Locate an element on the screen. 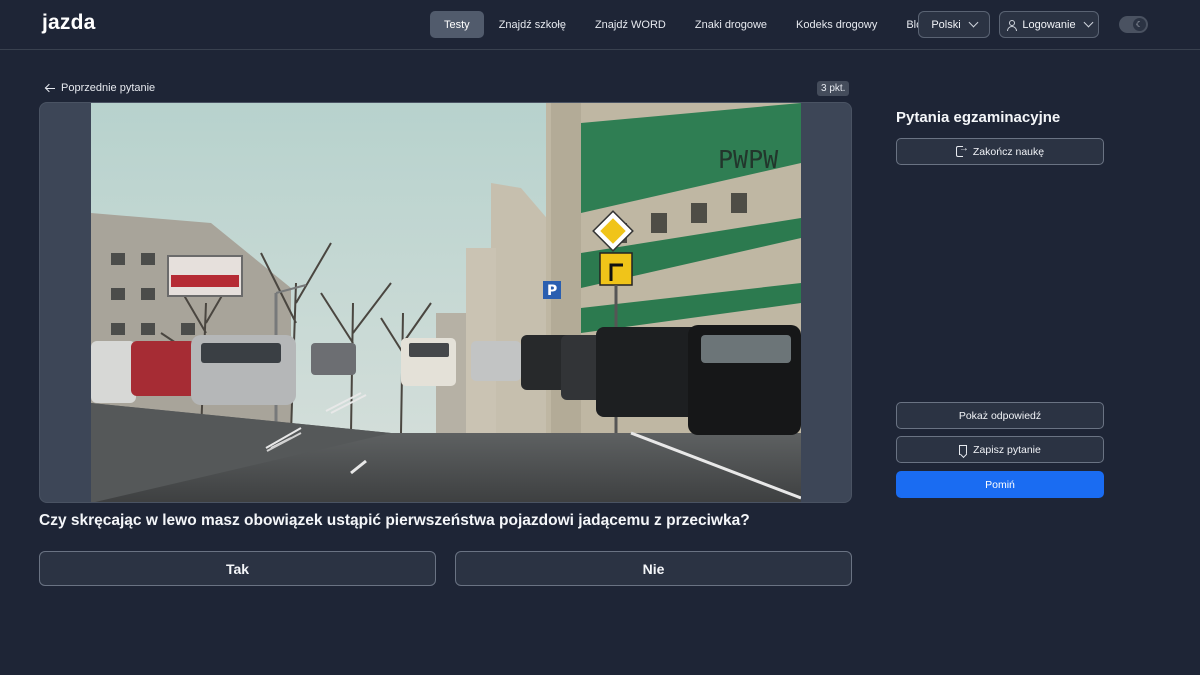 The image size is (1200, 675). theme-toggle: ☾ is located at coordinates (1133, 24).